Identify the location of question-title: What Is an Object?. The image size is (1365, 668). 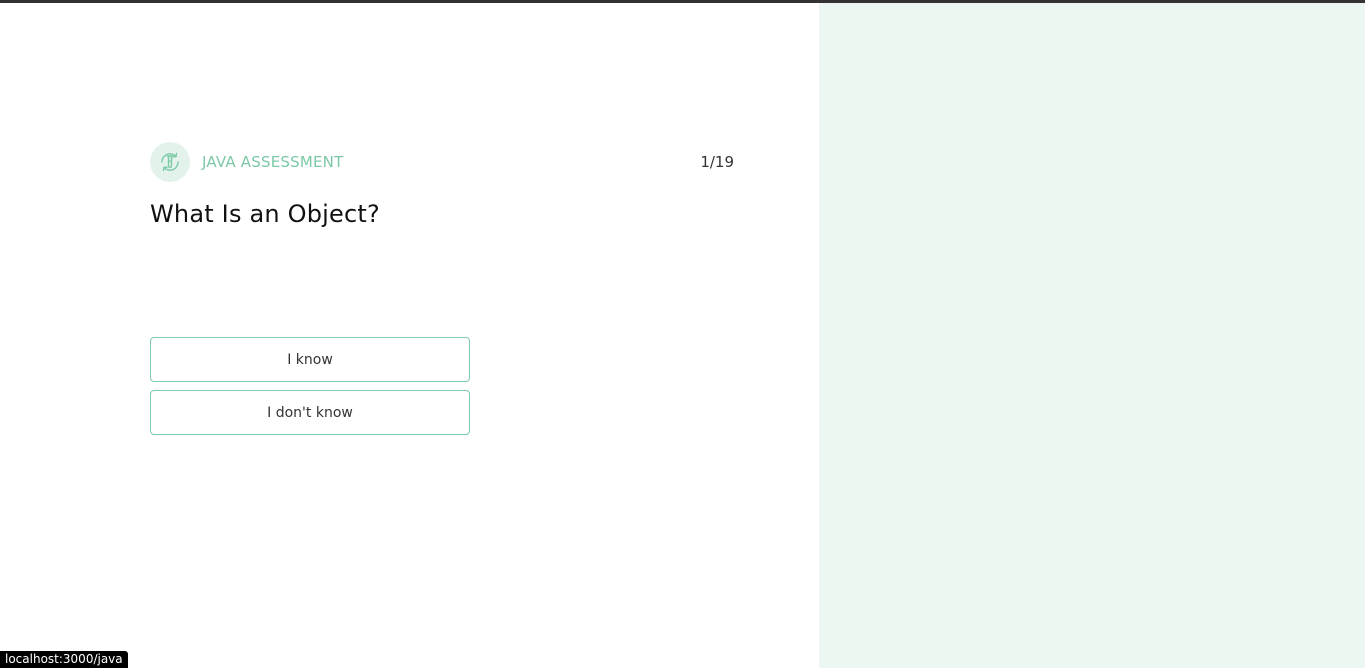
(265, 214).